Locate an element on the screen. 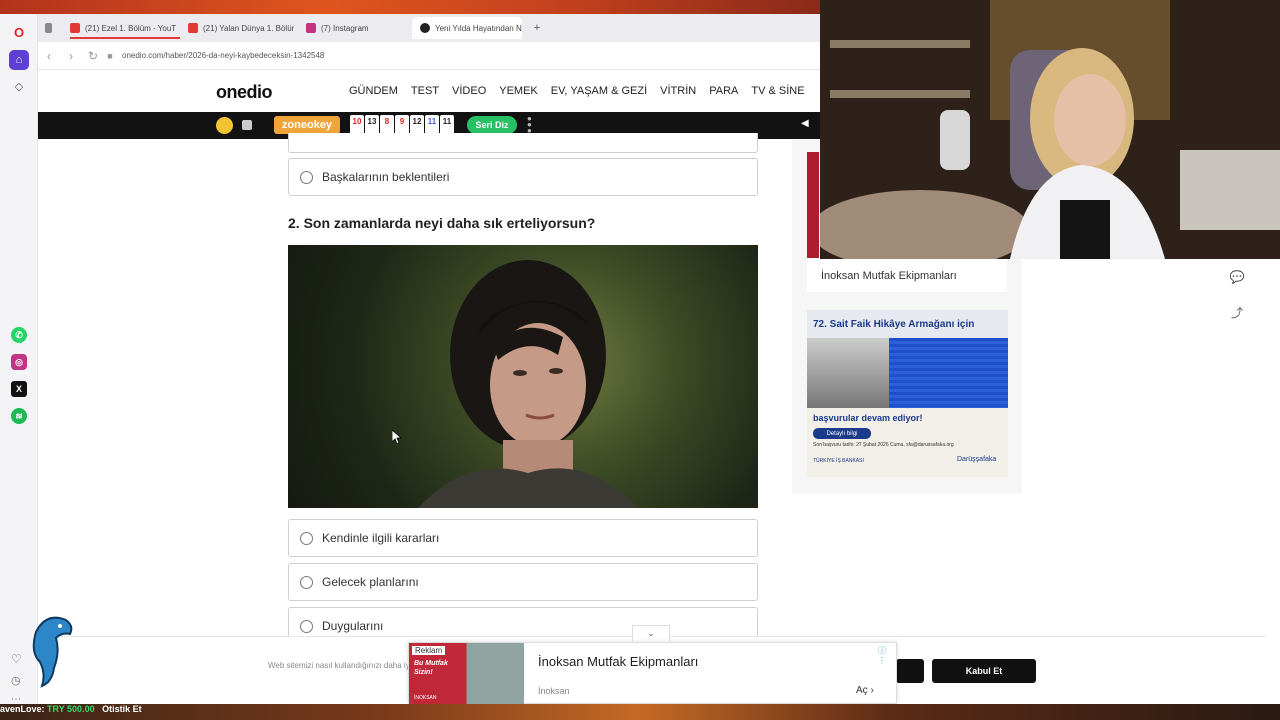 This screenshot has height=720, width=1280. lock-icon: ■ is located at coordinates (110, 55).